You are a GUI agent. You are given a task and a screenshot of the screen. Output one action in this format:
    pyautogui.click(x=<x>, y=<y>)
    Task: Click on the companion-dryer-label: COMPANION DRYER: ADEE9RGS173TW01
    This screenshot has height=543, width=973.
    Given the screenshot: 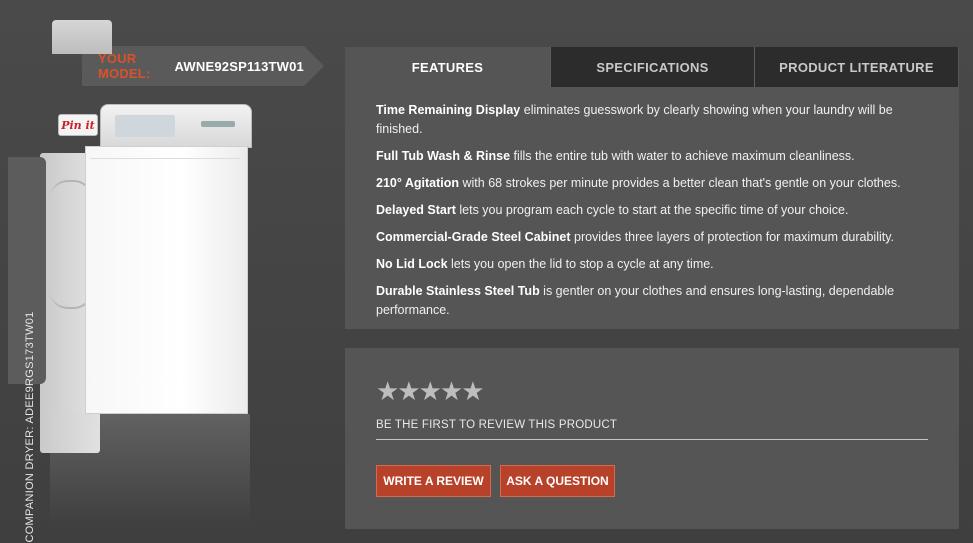 What is the action you would take?
    pyautogui.click(x=30, y=427)
    